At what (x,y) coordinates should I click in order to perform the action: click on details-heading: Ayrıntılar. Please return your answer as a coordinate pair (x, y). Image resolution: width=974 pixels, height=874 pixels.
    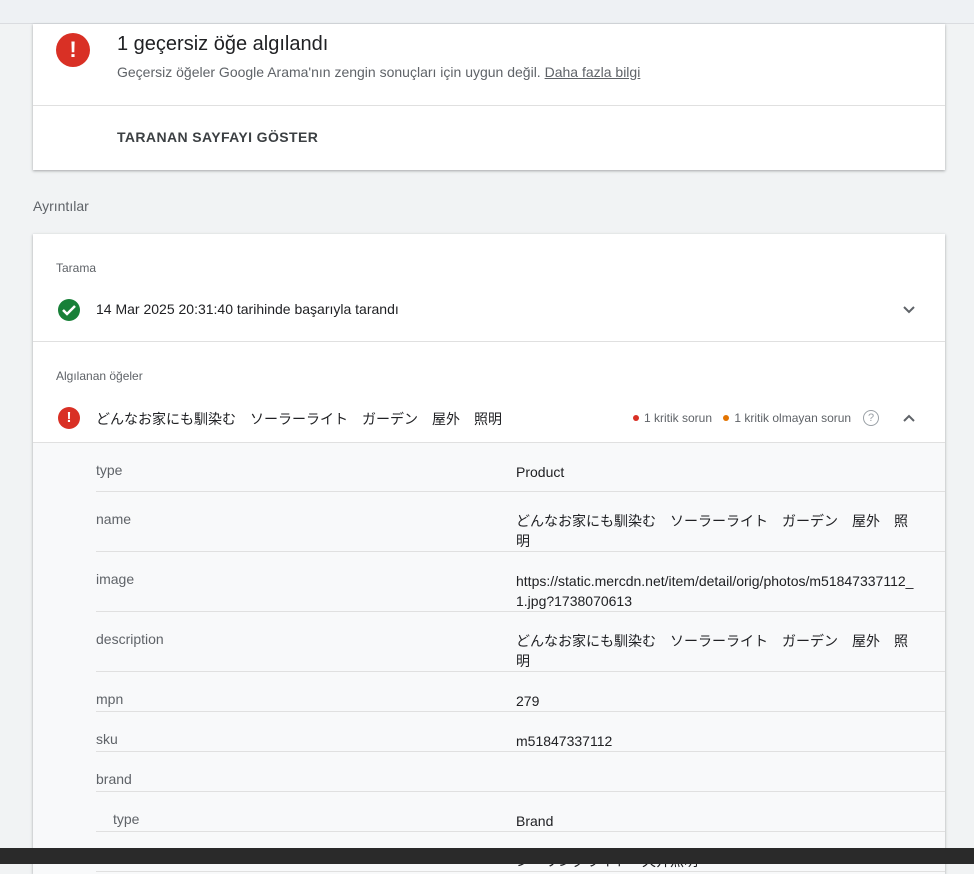
    Looking at the image, I should click on (61, 206).